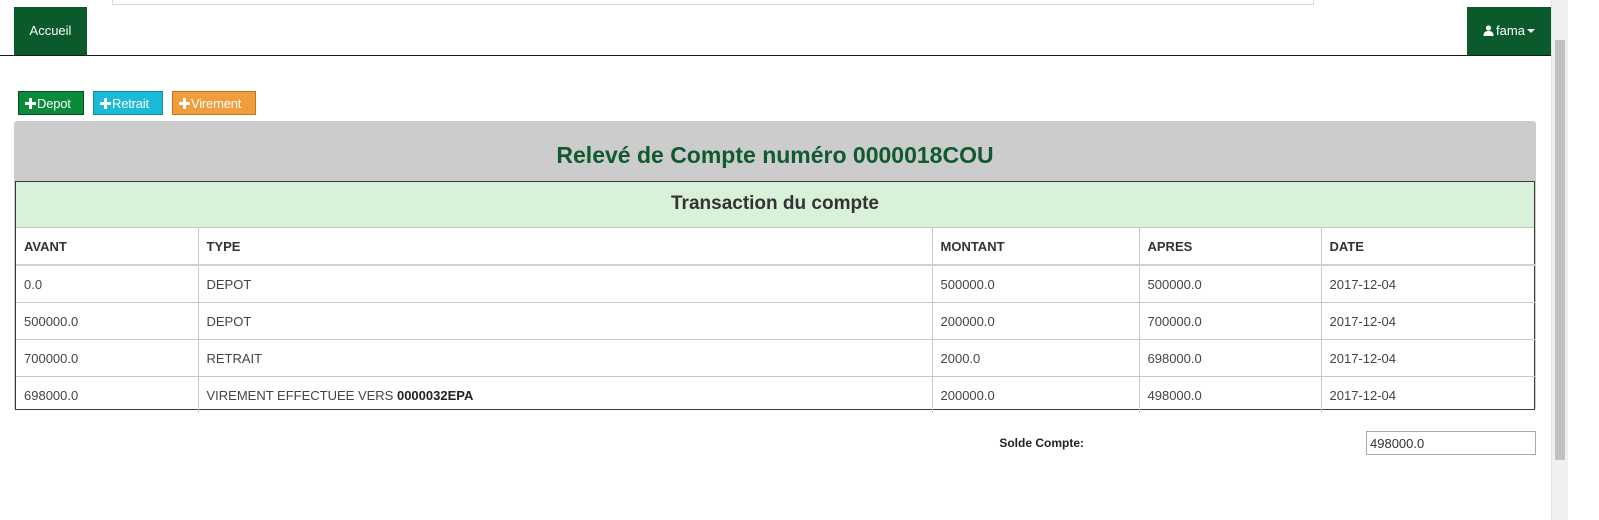 This screenshot has height=520, width=1599. I want to click on user-menu-toggle: fama, so click(1509, 31).